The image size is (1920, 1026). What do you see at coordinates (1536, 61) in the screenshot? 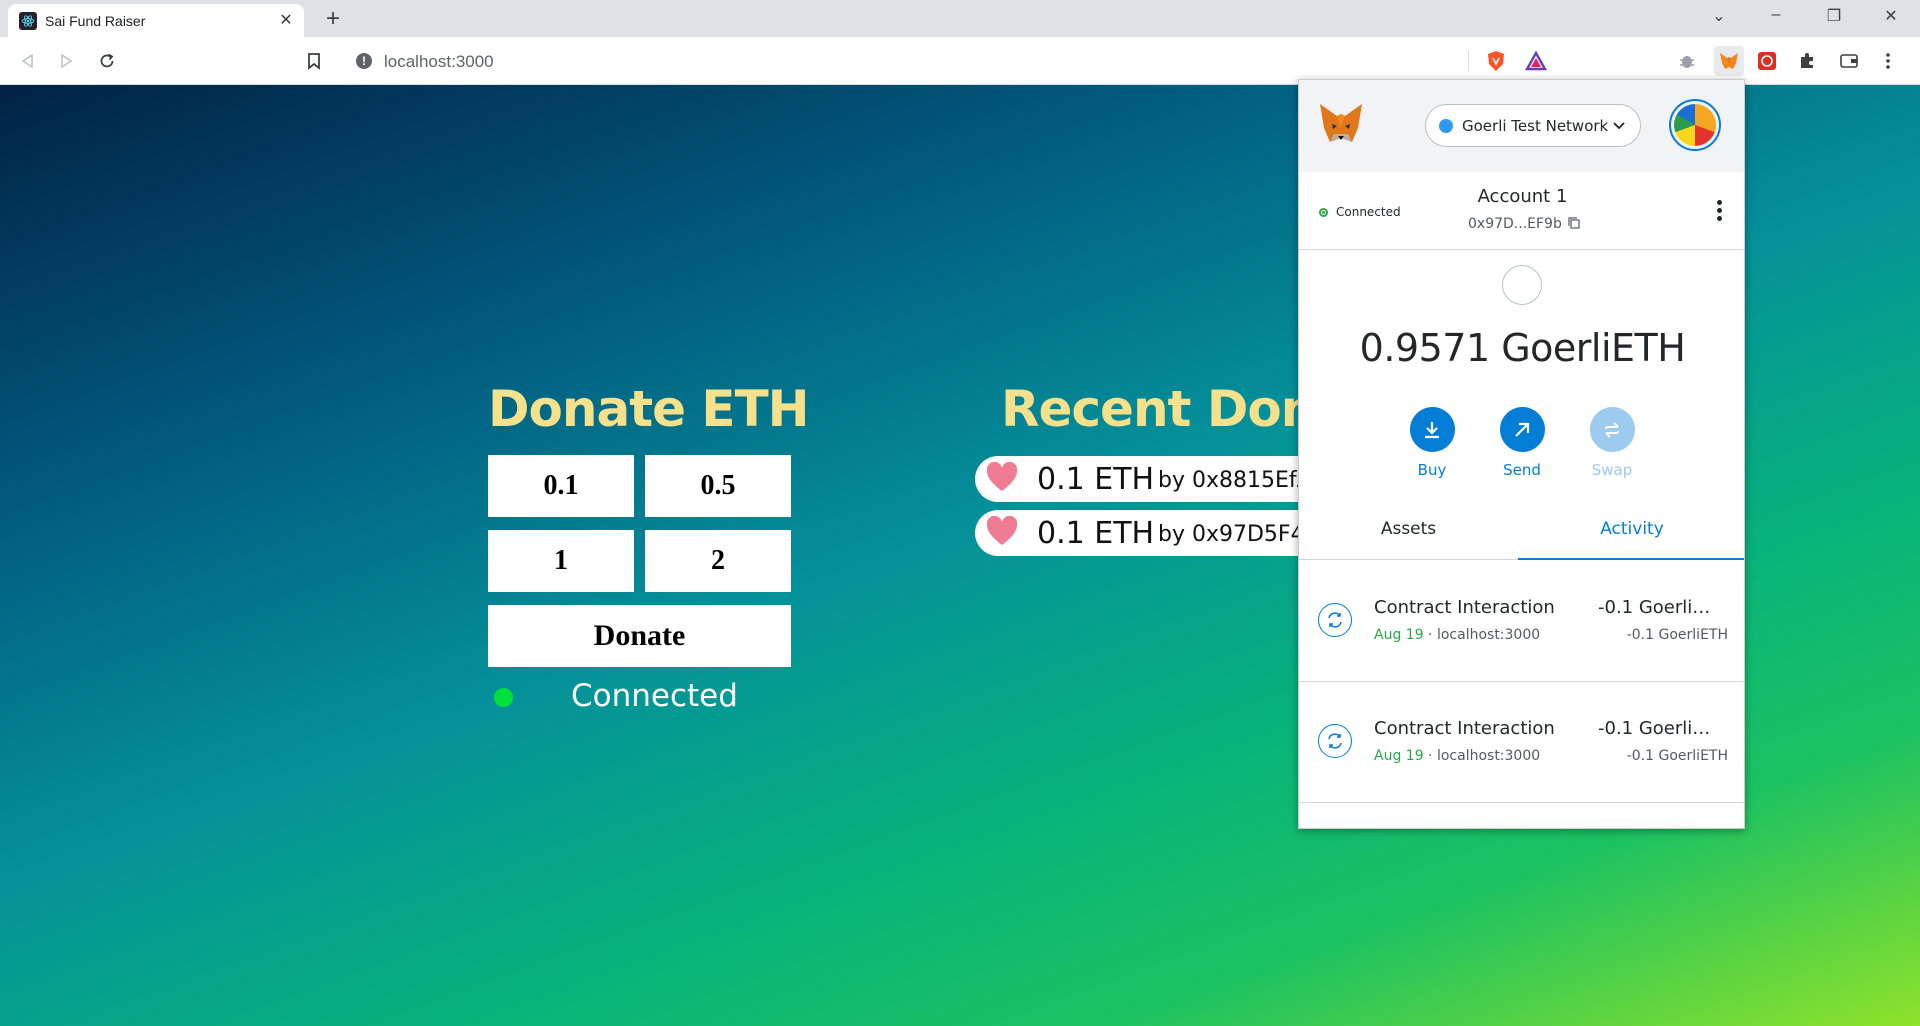
I see `brave-rewards-icon` at bounding box center [1536, 61].